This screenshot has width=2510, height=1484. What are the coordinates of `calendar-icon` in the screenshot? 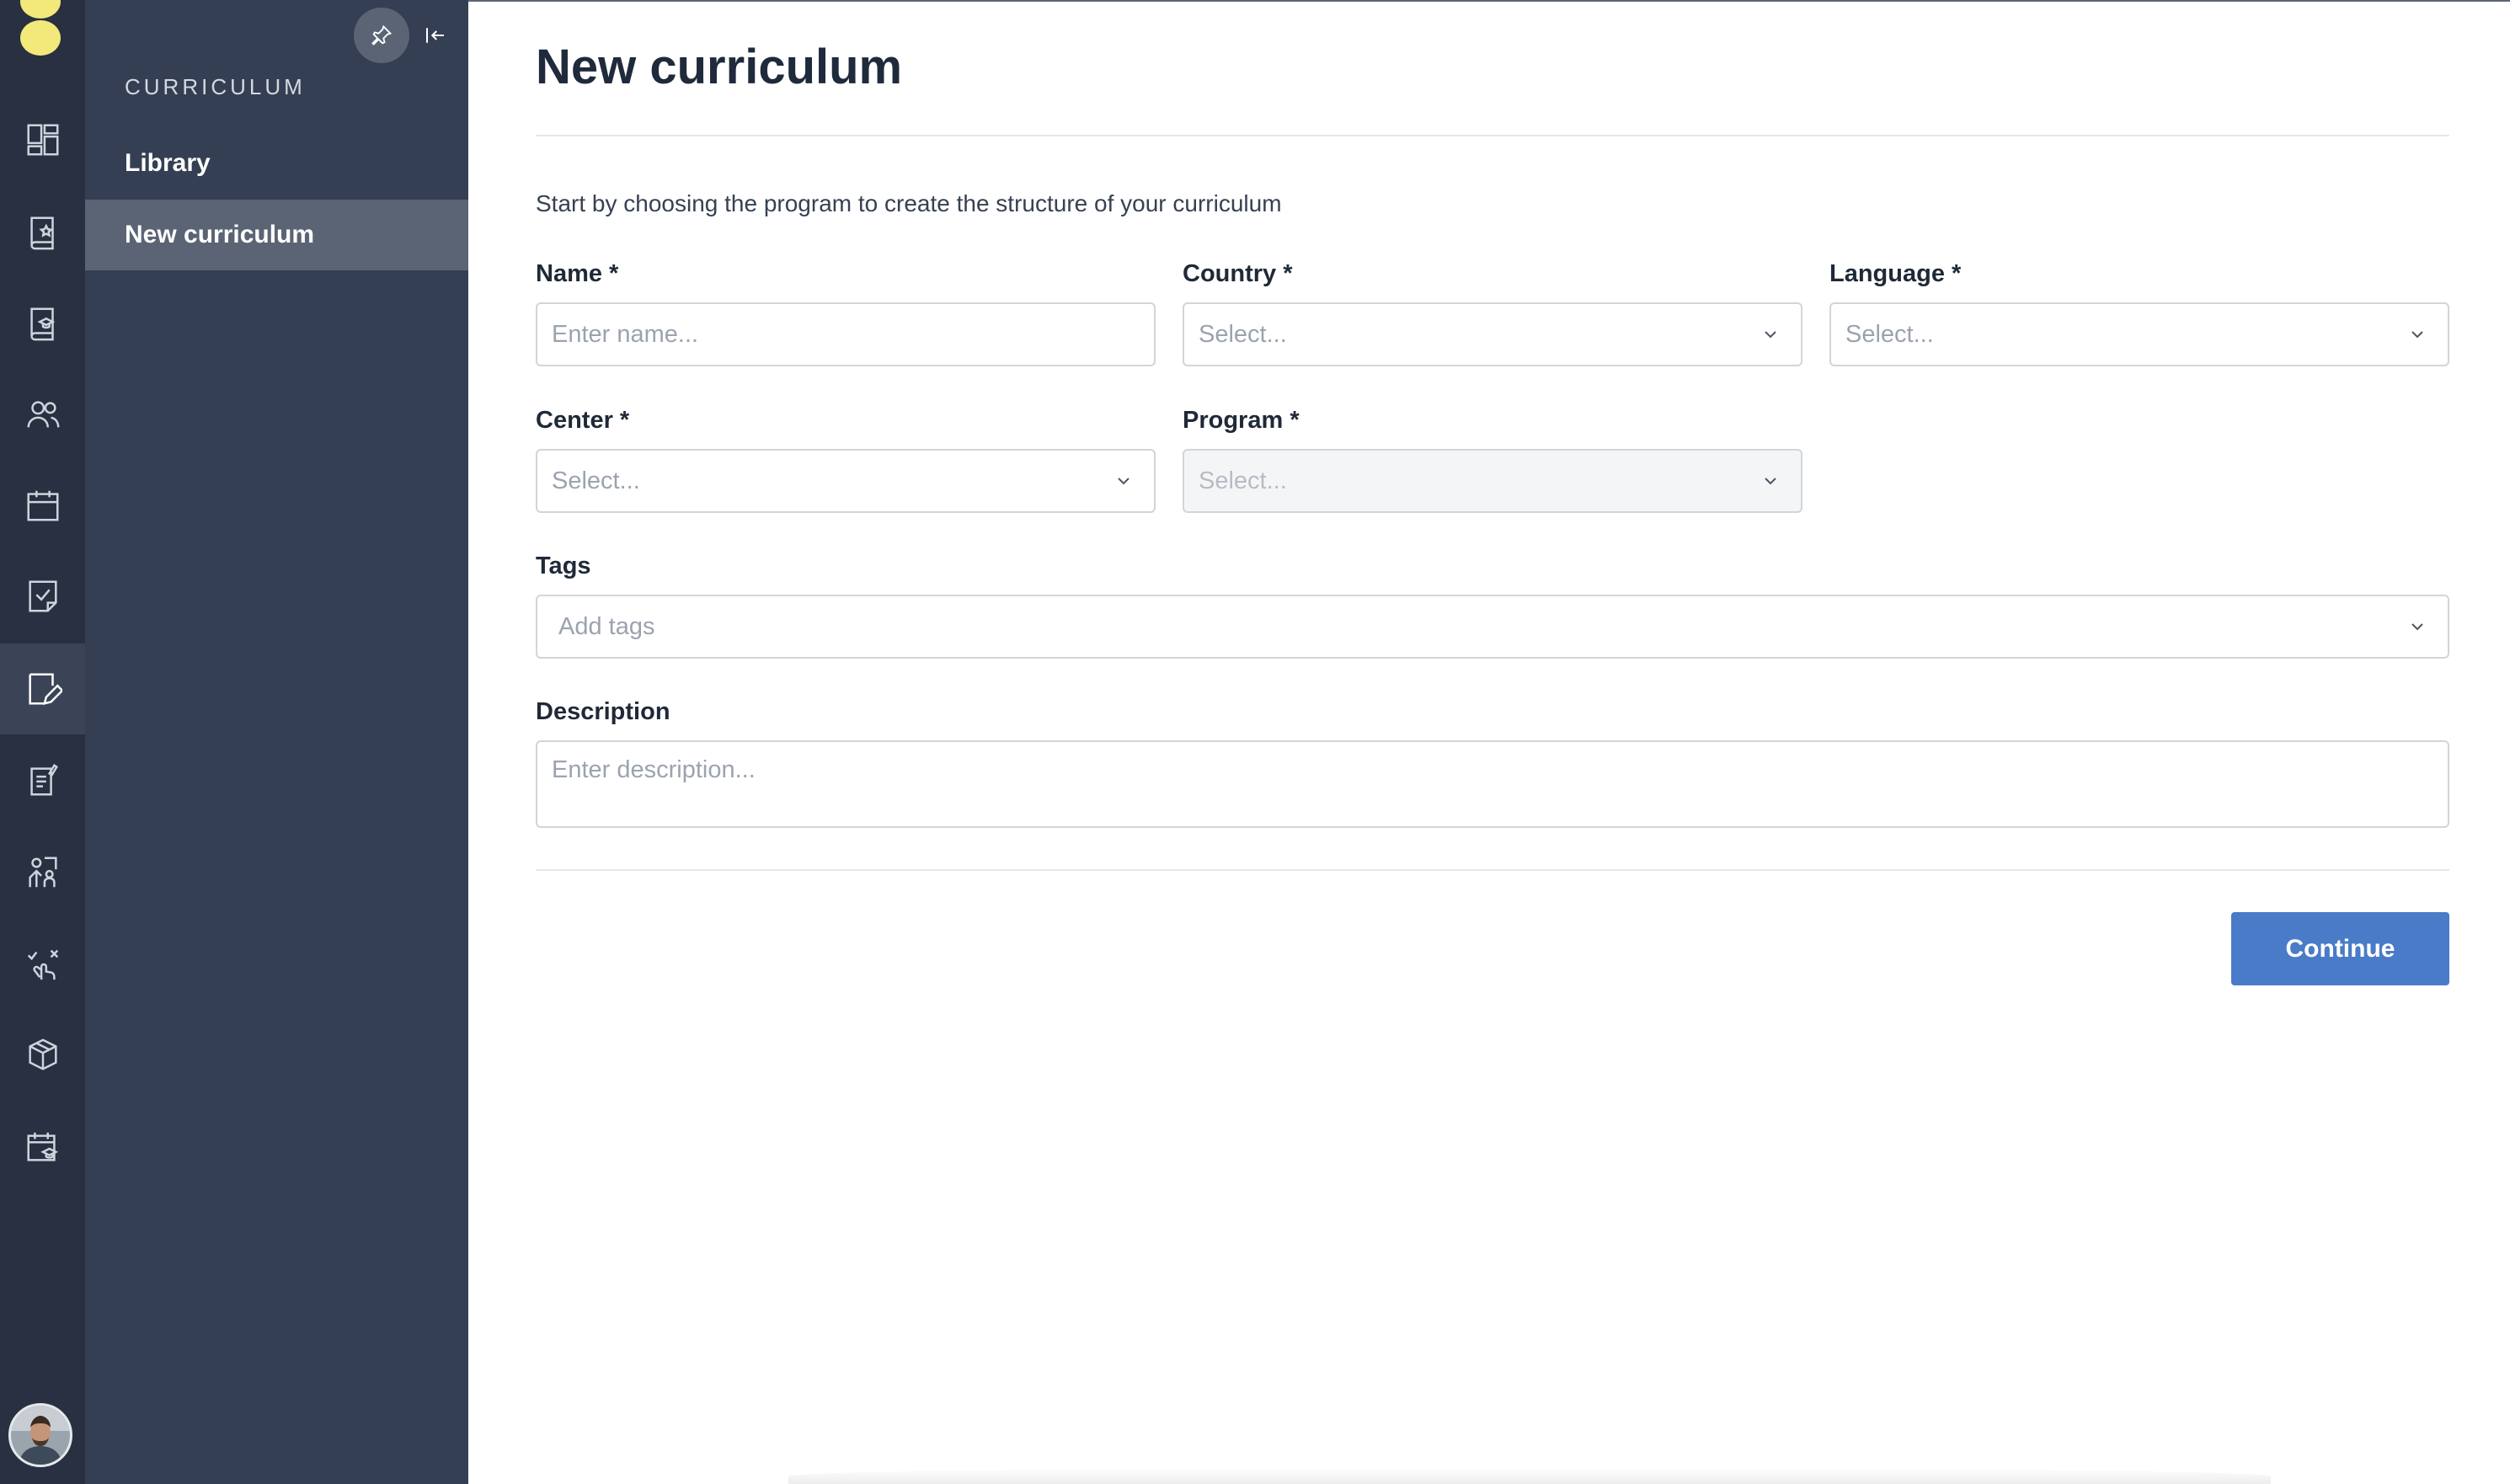 It's located at (42, 506).